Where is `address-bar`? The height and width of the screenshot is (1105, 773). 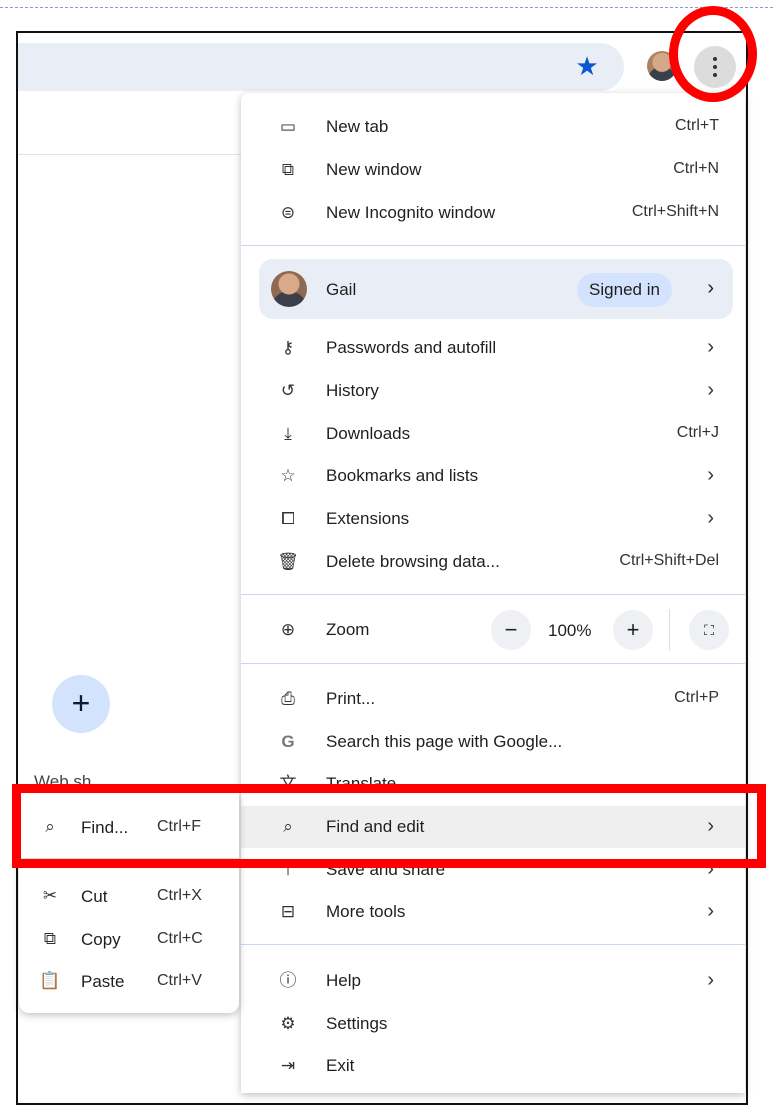 address-bar is located at coordinates (321, 67).